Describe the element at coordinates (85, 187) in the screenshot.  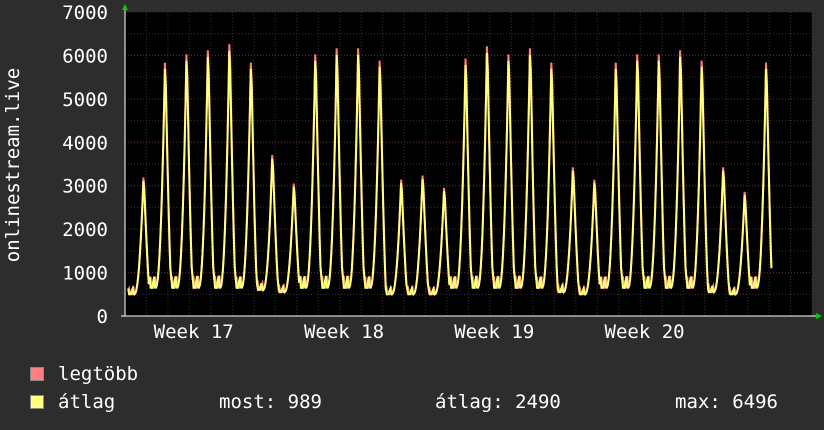
I see `y-tick-label: 3000` at that location.